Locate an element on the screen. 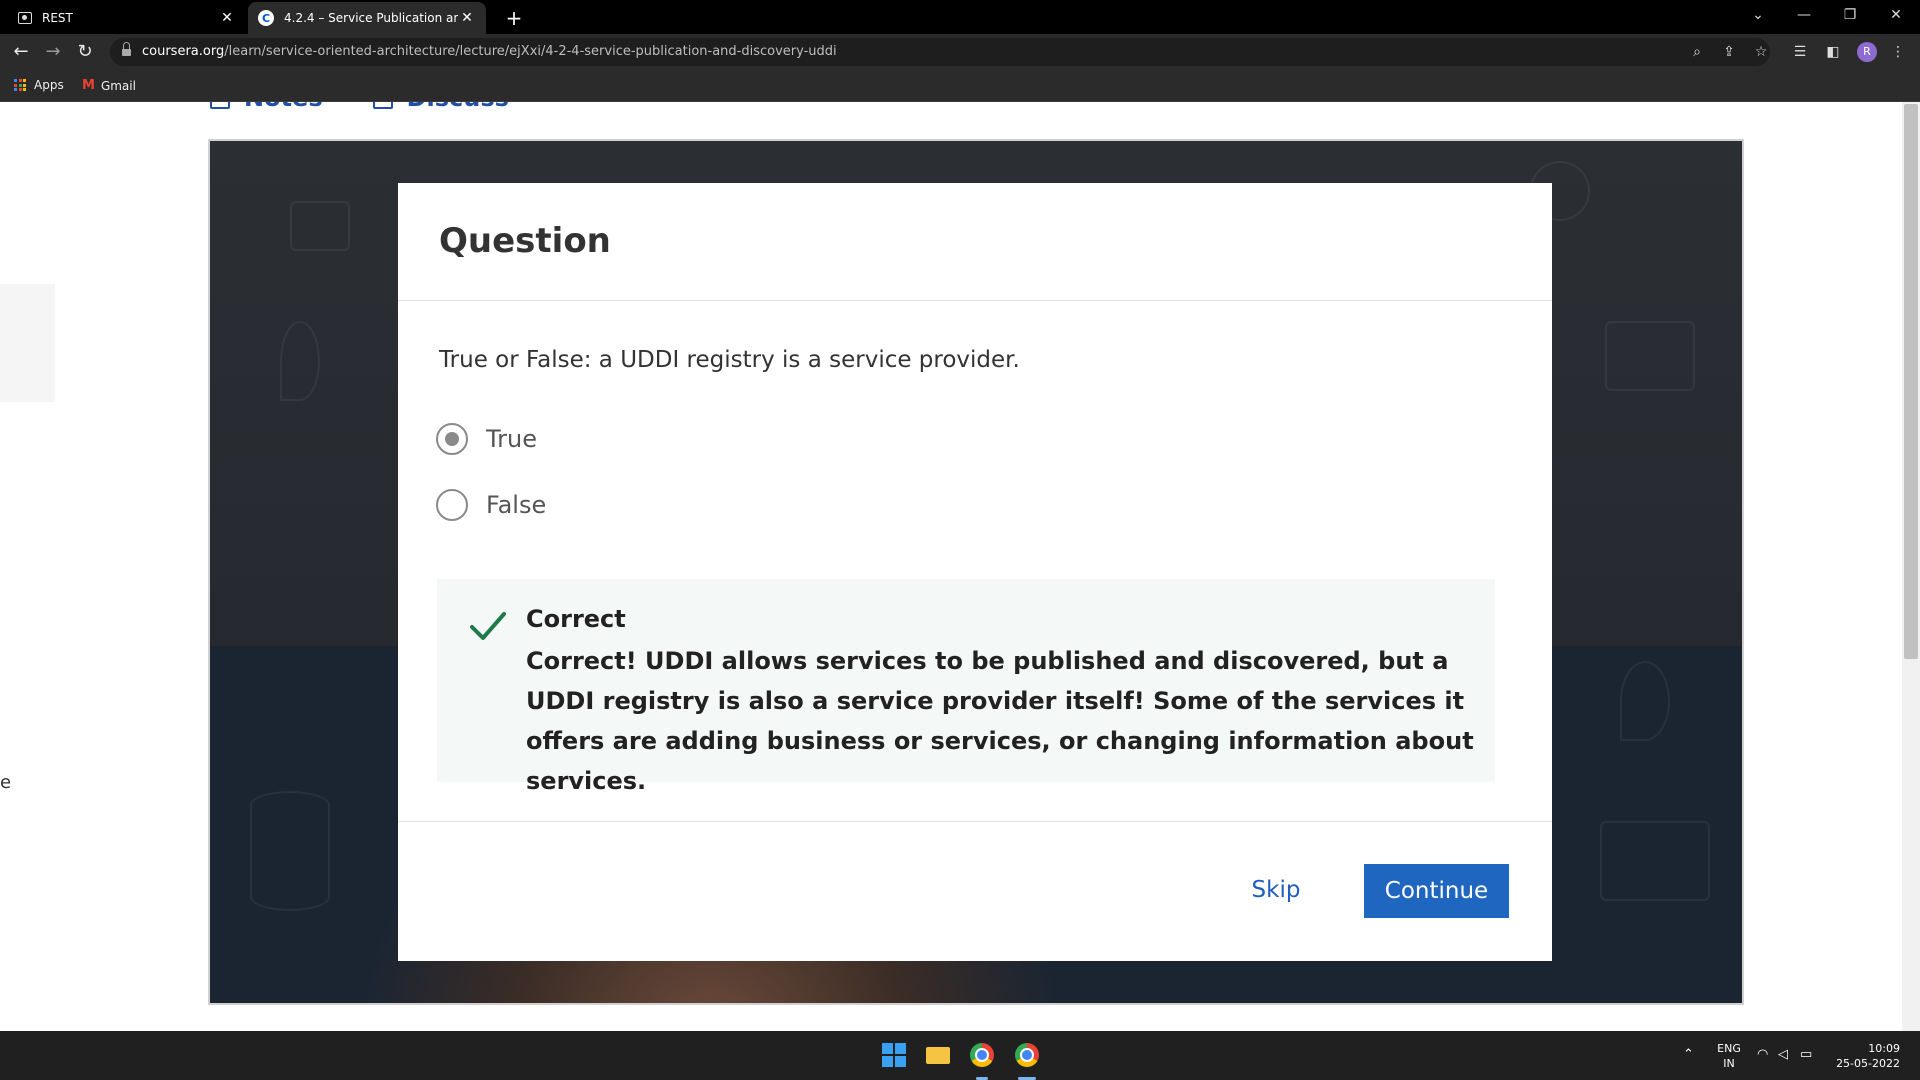 The width and height of the screenshot is (1920, 1080). option-true: True is located at coordinates (486, 439).